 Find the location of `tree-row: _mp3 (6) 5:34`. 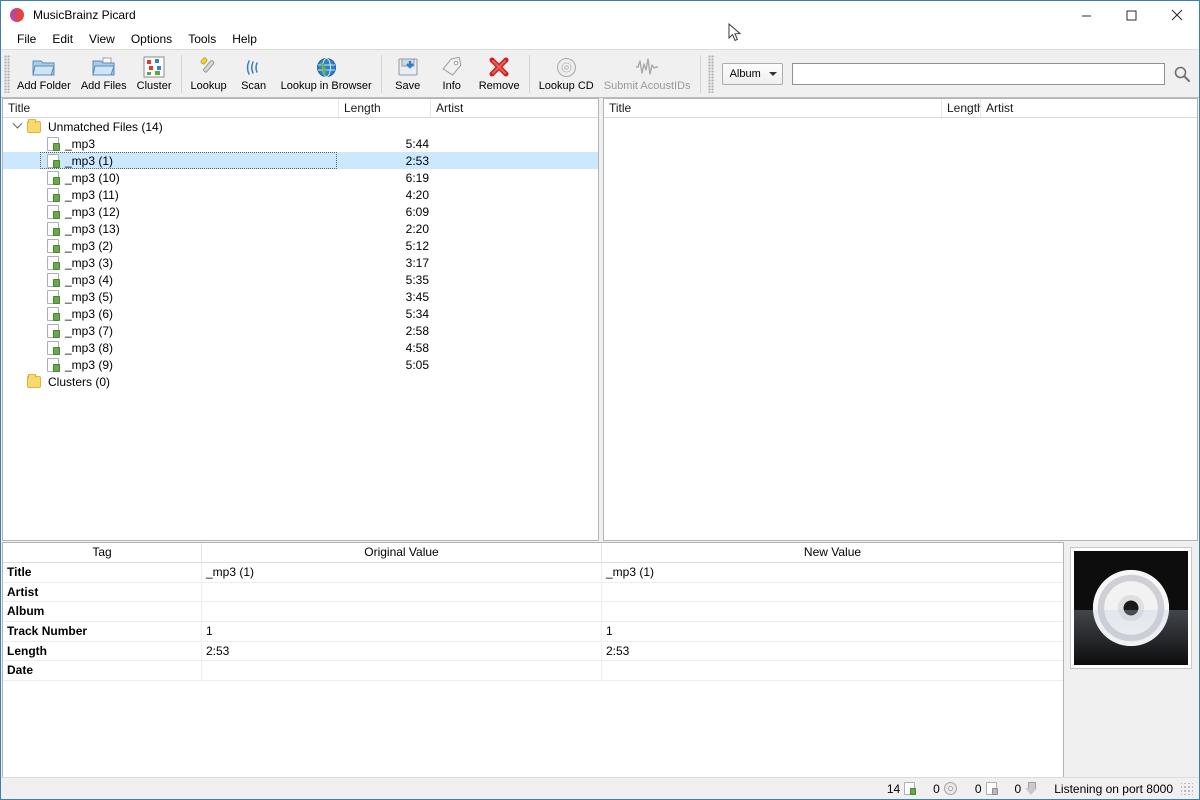

tree-row: _mp3 (6) 5:34 is located at coordinates (300, 313).